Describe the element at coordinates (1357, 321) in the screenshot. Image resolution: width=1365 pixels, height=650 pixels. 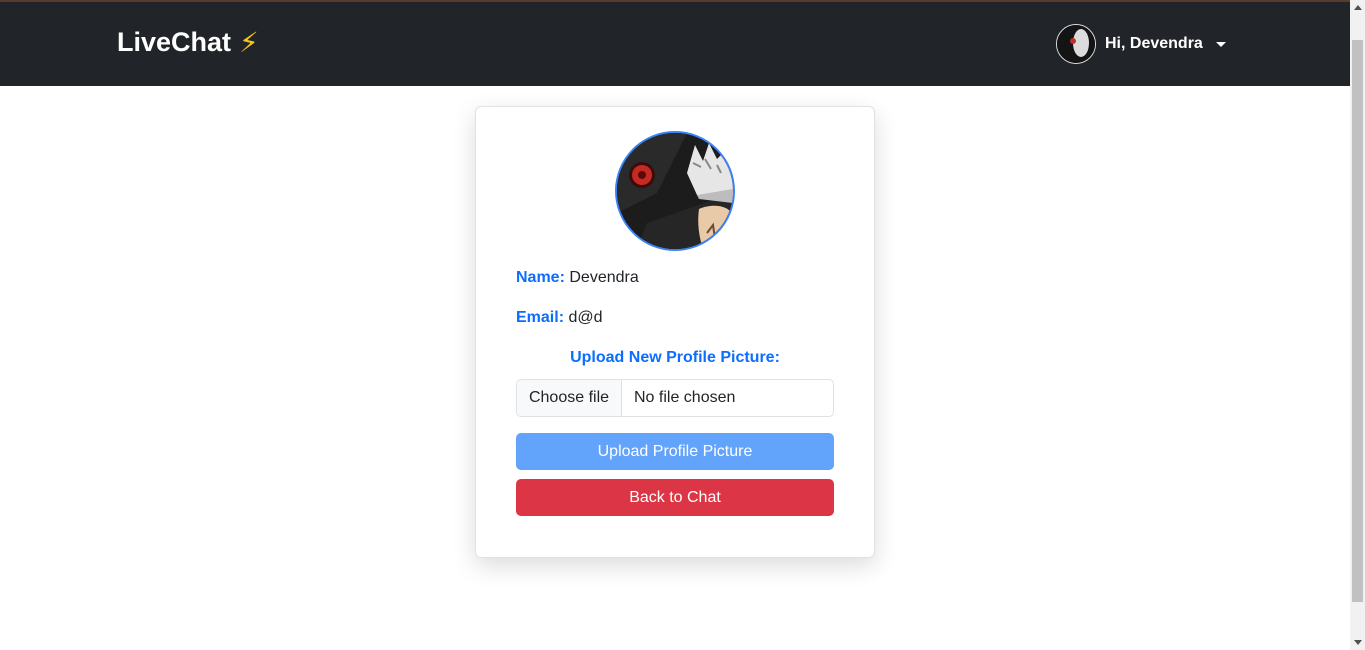
I see `scrollbar-thumb` at that location.